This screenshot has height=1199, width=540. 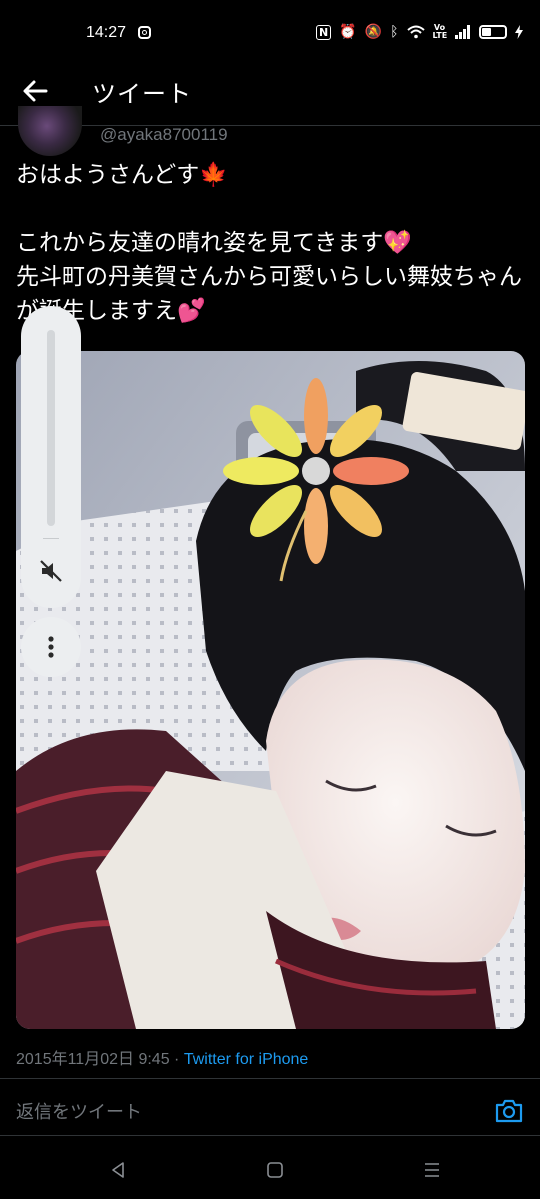 What do you see at coordinates (50, 131) in the screenshot?
I see `avatar` at bounding box center [50, 131].